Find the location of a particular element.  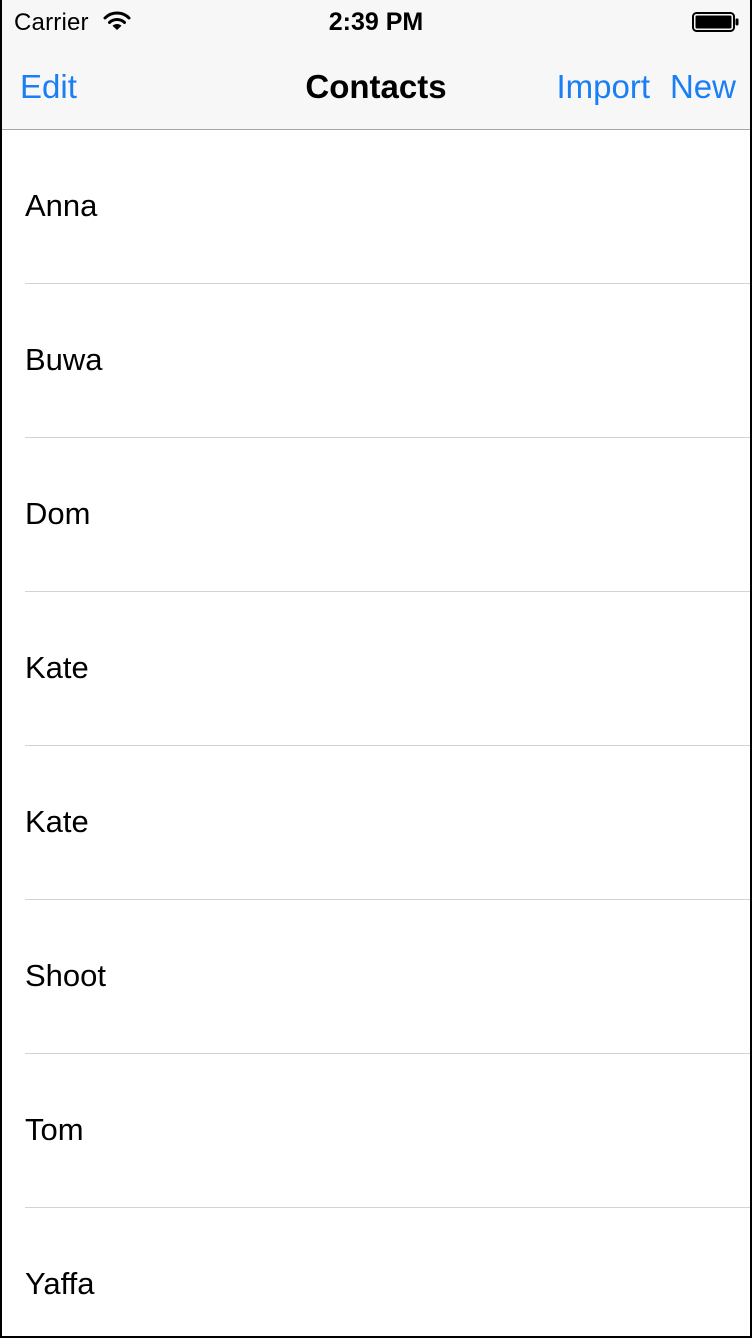

status-bar: Carrier 2:39 PM is located at coordinates (376, 22).